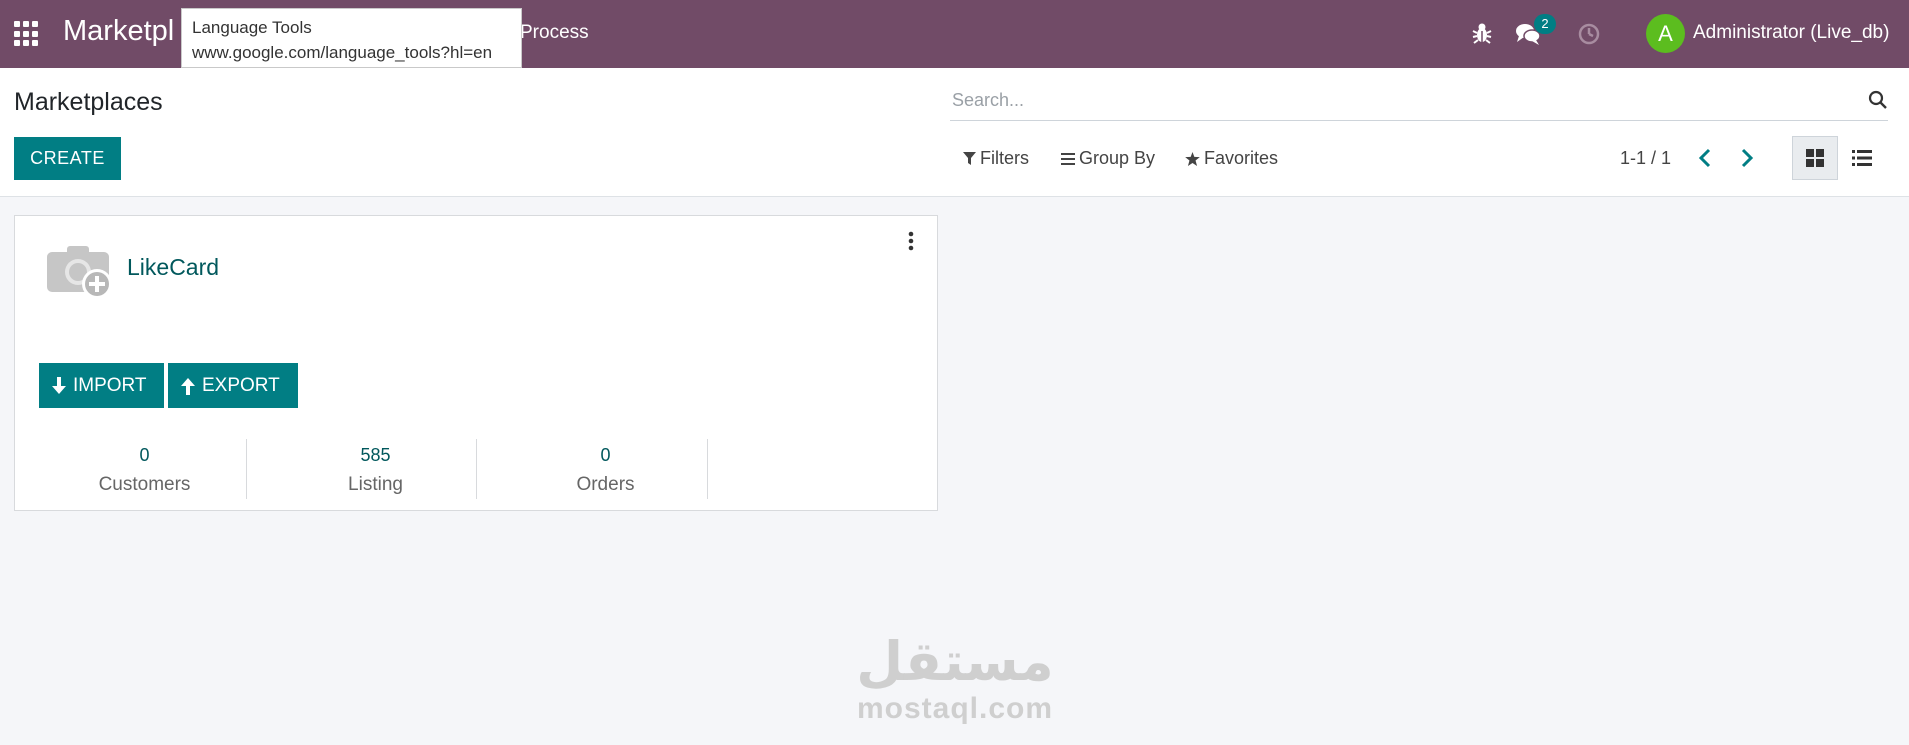 The image size is (1909, 745). I want to click on stat-listing: 585 Listing, so click(375, 469).